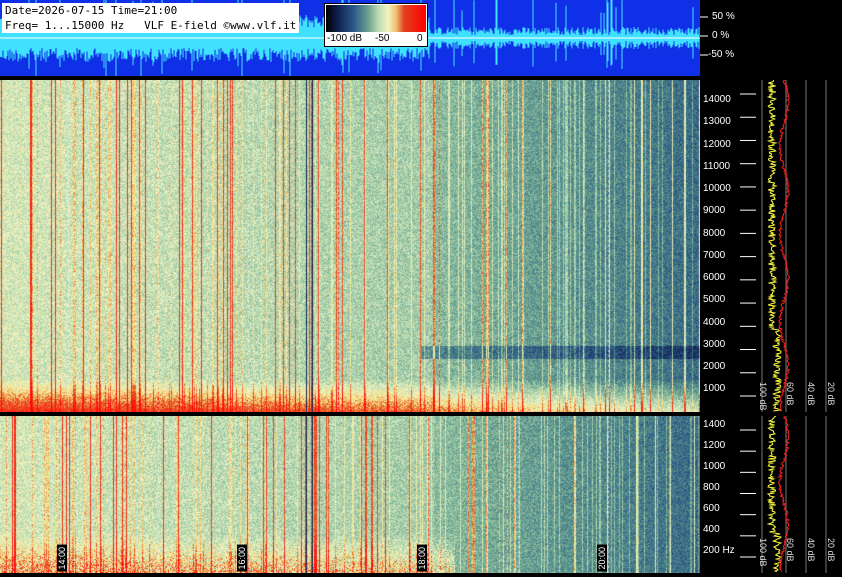 The image size is (842, 577). What do you see at coordinates (714, 424) in the screenshot?
I see `freq-label: 1400` at bounding box center [714, 424].